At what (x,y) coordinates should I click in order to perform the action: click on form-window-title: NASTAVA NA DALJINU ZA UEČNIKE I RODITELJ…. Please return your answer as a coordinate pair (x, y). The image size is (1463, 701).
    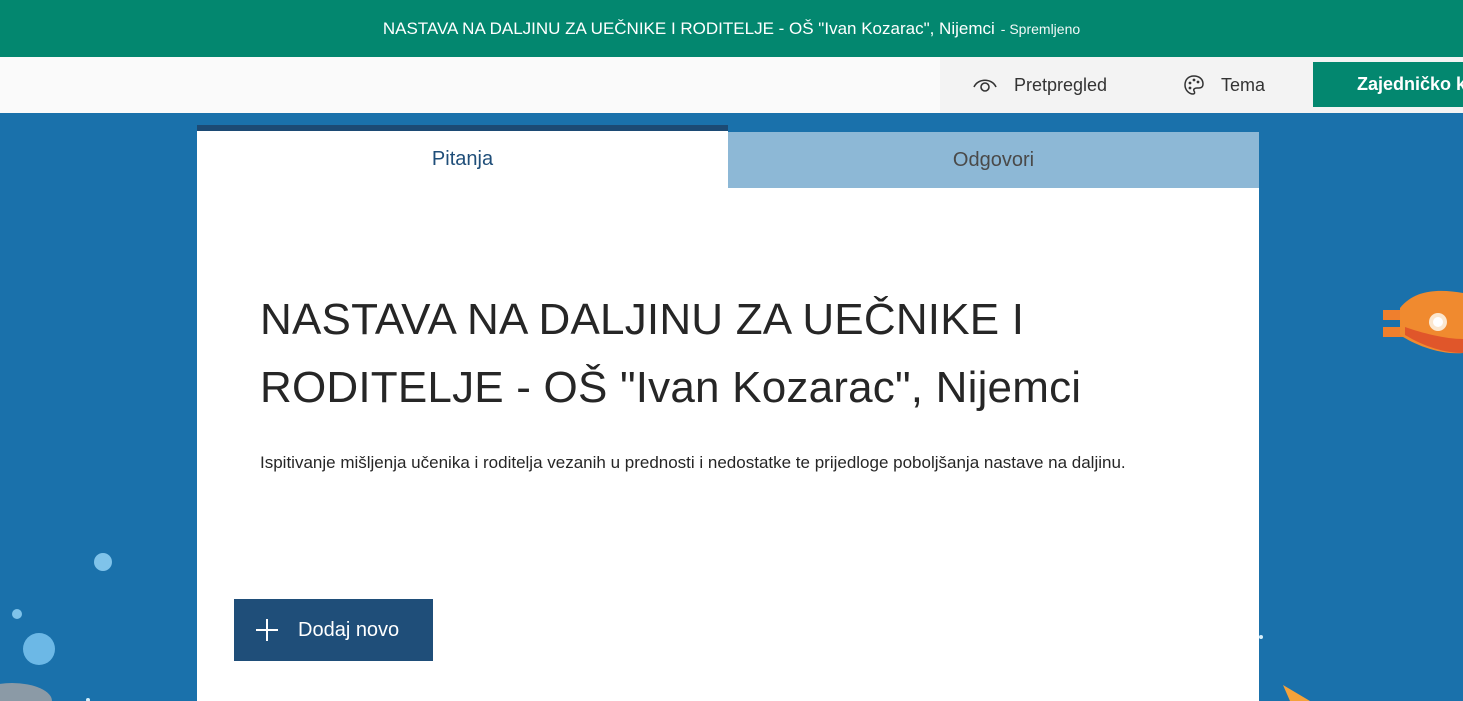
    Looking at the image, I should click on (688, 28).